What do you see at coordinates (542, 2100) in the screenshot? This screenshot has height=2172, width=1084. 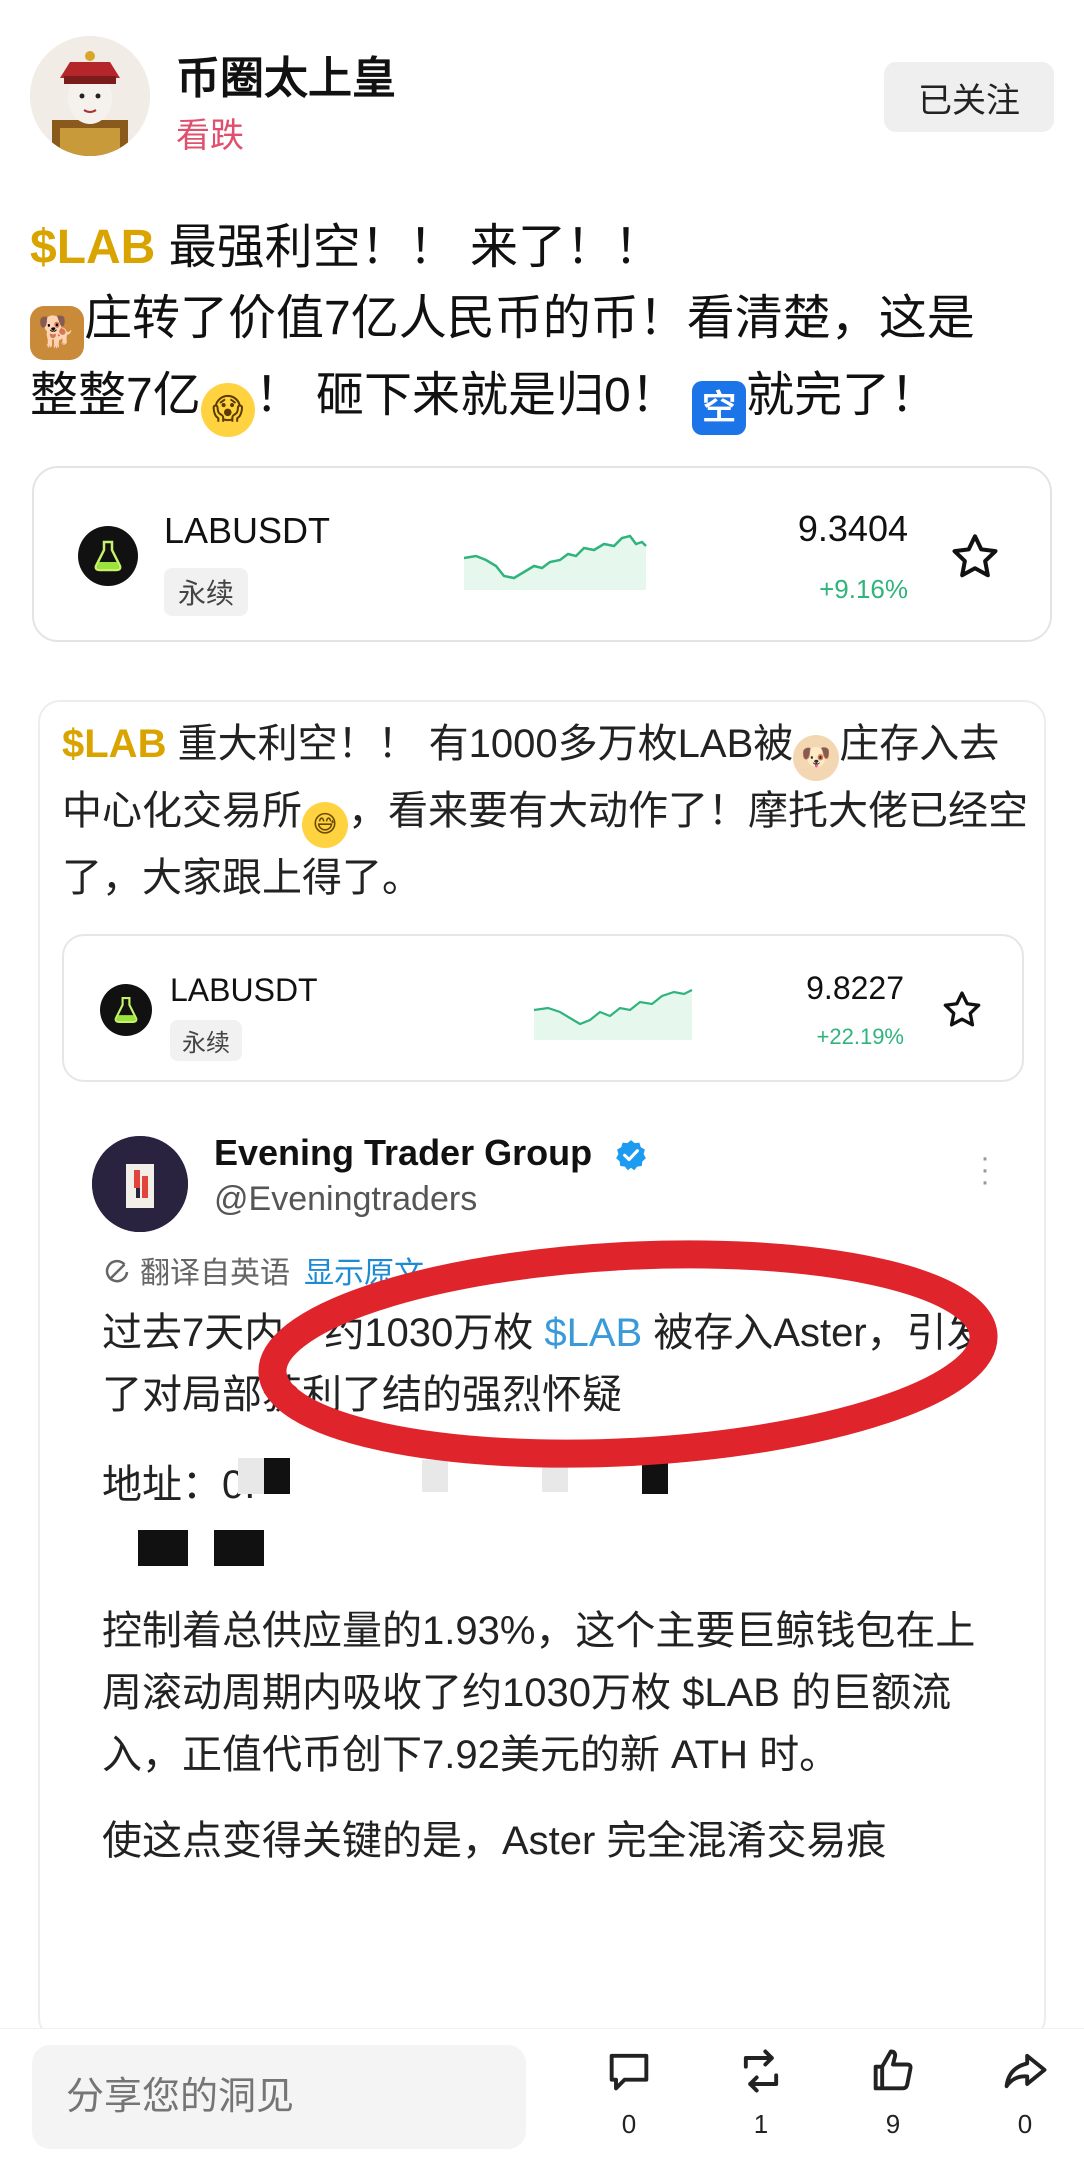 I see `bottom-action-bar: 0 1 9 0` at bounding box center [542, 2100].